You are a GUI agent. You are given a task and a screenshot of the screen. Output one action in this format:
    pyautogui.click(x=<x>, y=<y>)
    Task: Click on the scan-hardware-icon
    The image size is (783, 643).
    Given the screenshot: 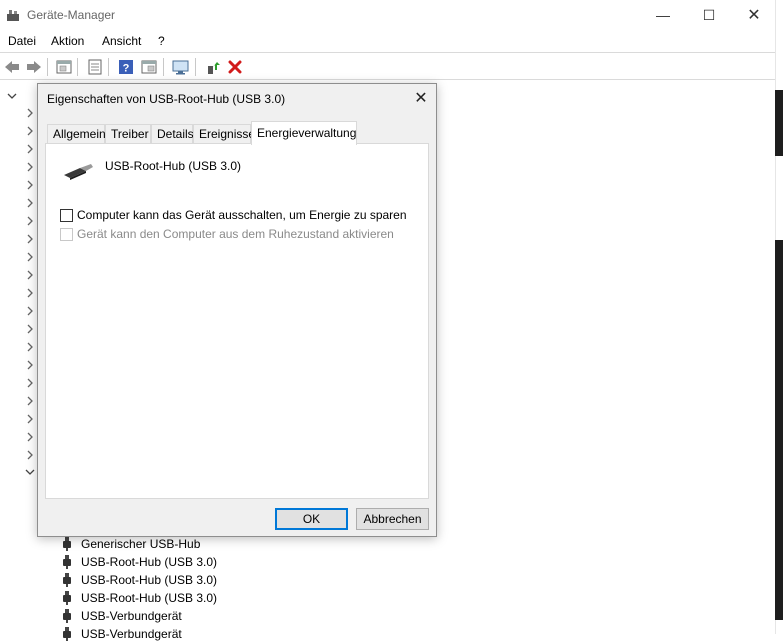 What is the action you would take?
    pyautogui.click(x=180, y=67)
    